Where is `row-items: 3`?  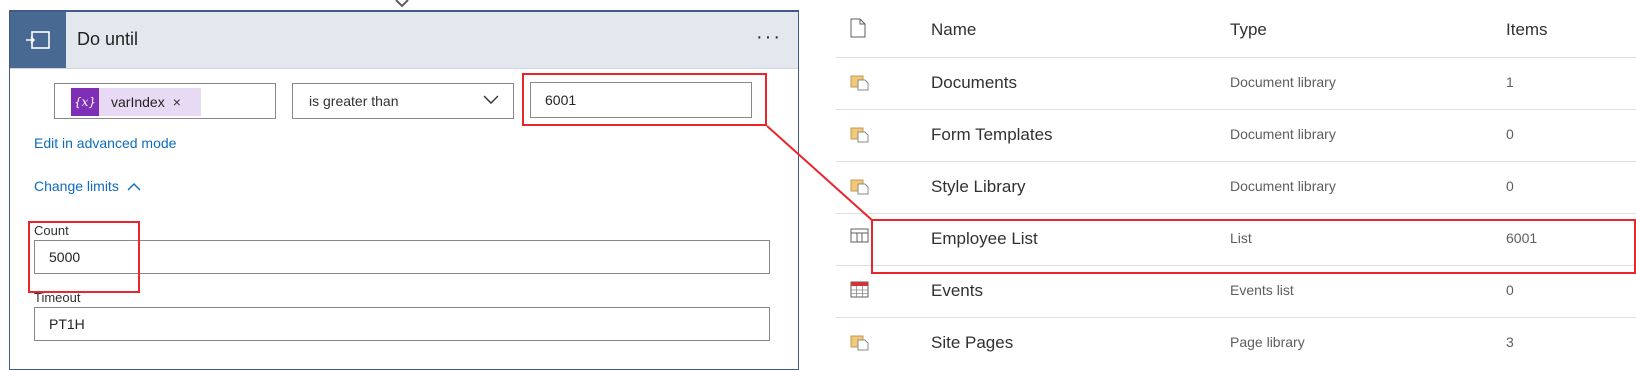
row-items: 3 is located at coordinates (1510, 342).